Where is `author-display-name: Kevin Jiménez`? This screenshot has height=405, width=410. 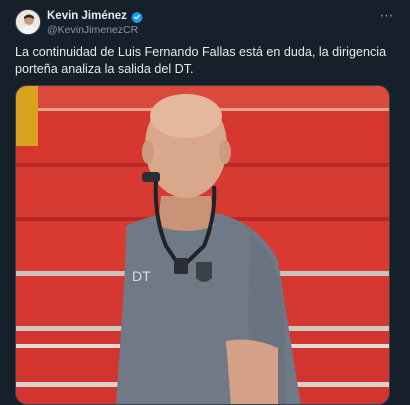
author-display-name: Kevin Jiménez is located at coordinates (87, 16).